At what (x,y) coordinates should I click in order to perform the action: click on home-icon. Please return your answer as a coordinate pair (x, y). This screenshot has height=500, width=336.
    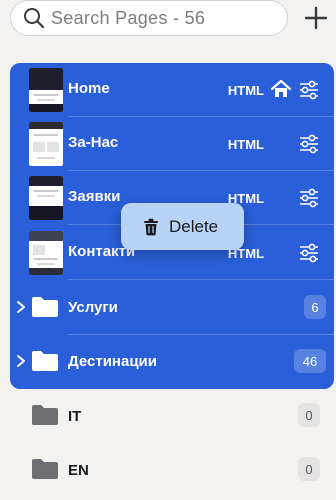
    Looking at the image, I should click on (281, 88).